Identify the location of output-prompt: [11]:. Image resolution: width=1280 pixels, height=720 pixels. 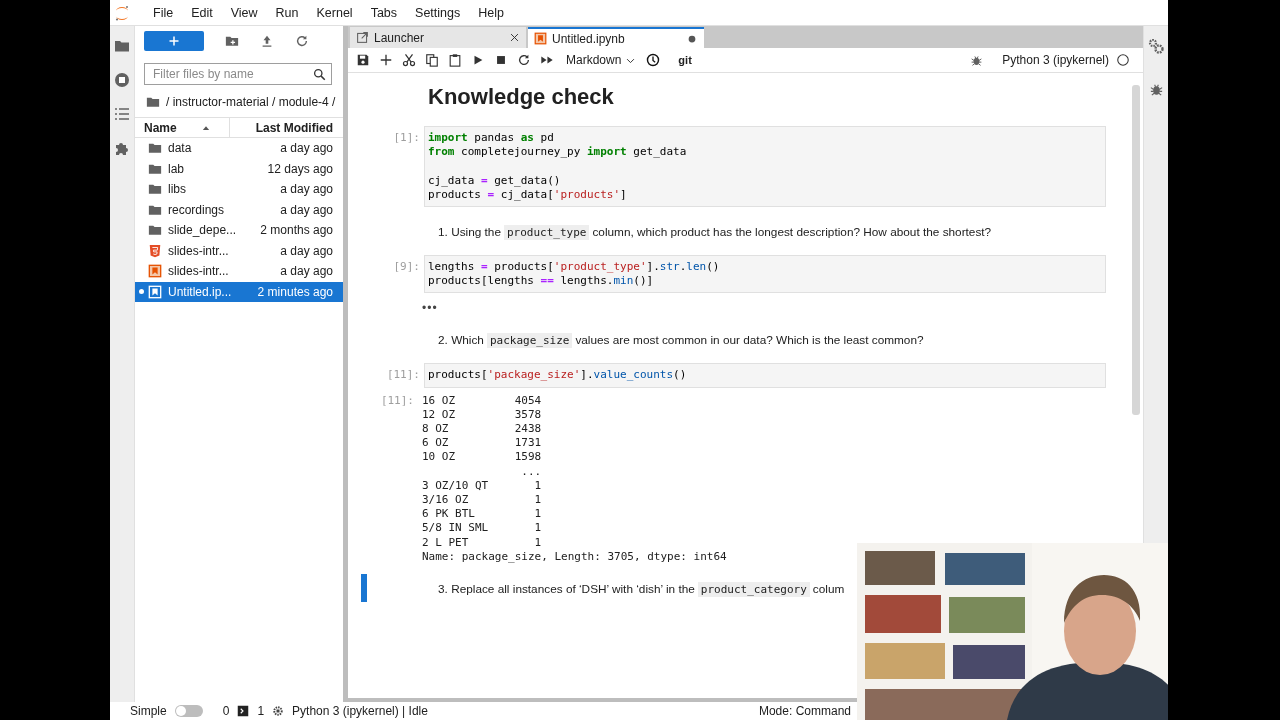
(397, 401).